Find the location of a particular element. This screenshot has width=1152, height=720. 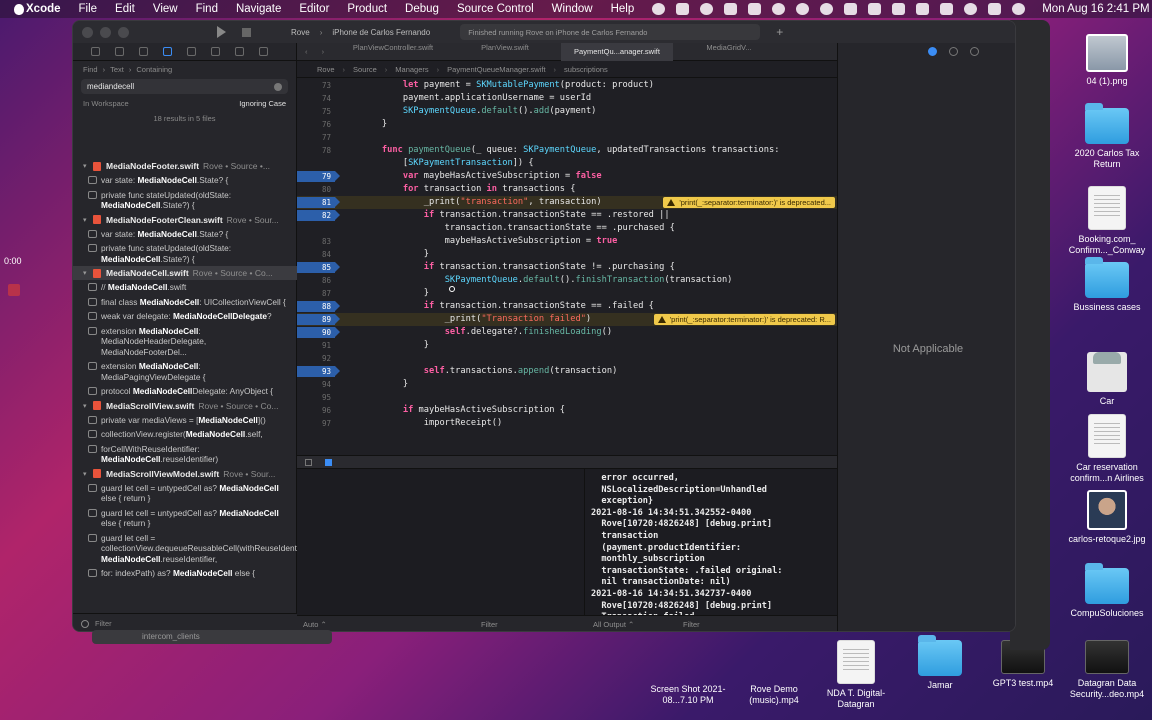

code-line: 80 for transaction in transactions { is located at coordinates (567, 189).